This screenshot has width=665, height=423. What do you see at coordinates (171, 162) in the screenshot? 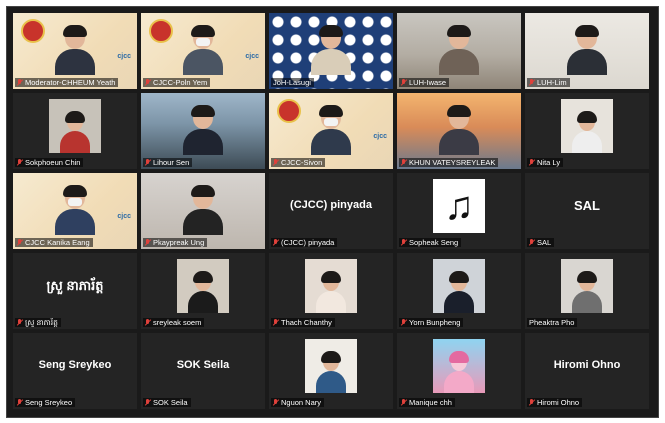
I see `participant-name: Lihour Sen` at bounding box center [171, 162].